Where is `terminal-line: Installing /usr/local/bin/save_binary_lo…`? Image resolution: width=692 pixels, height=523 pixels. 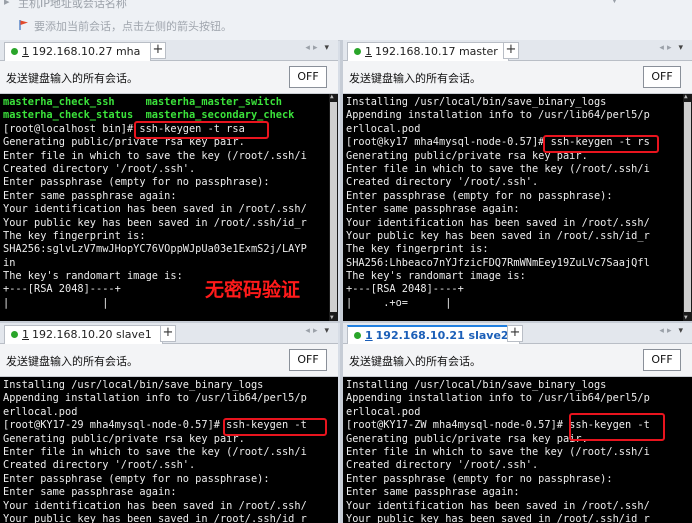 terminal-line: Installing /usr/local/bin/save_binary_lo… is located at coordinates (476, 102).